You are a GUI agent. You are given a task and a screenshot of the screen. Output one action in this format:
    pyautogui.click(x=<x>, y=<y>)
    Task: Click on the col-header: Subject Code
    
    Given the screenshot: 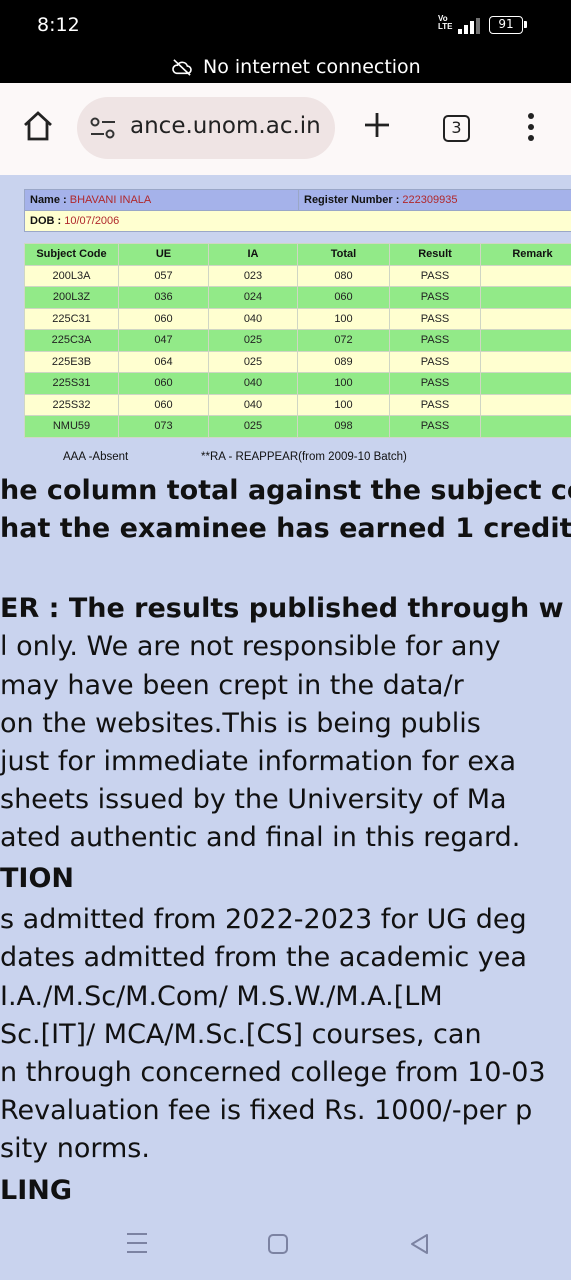 What is the action you would take?
    pyautogui.click(x=71, y=254)
    